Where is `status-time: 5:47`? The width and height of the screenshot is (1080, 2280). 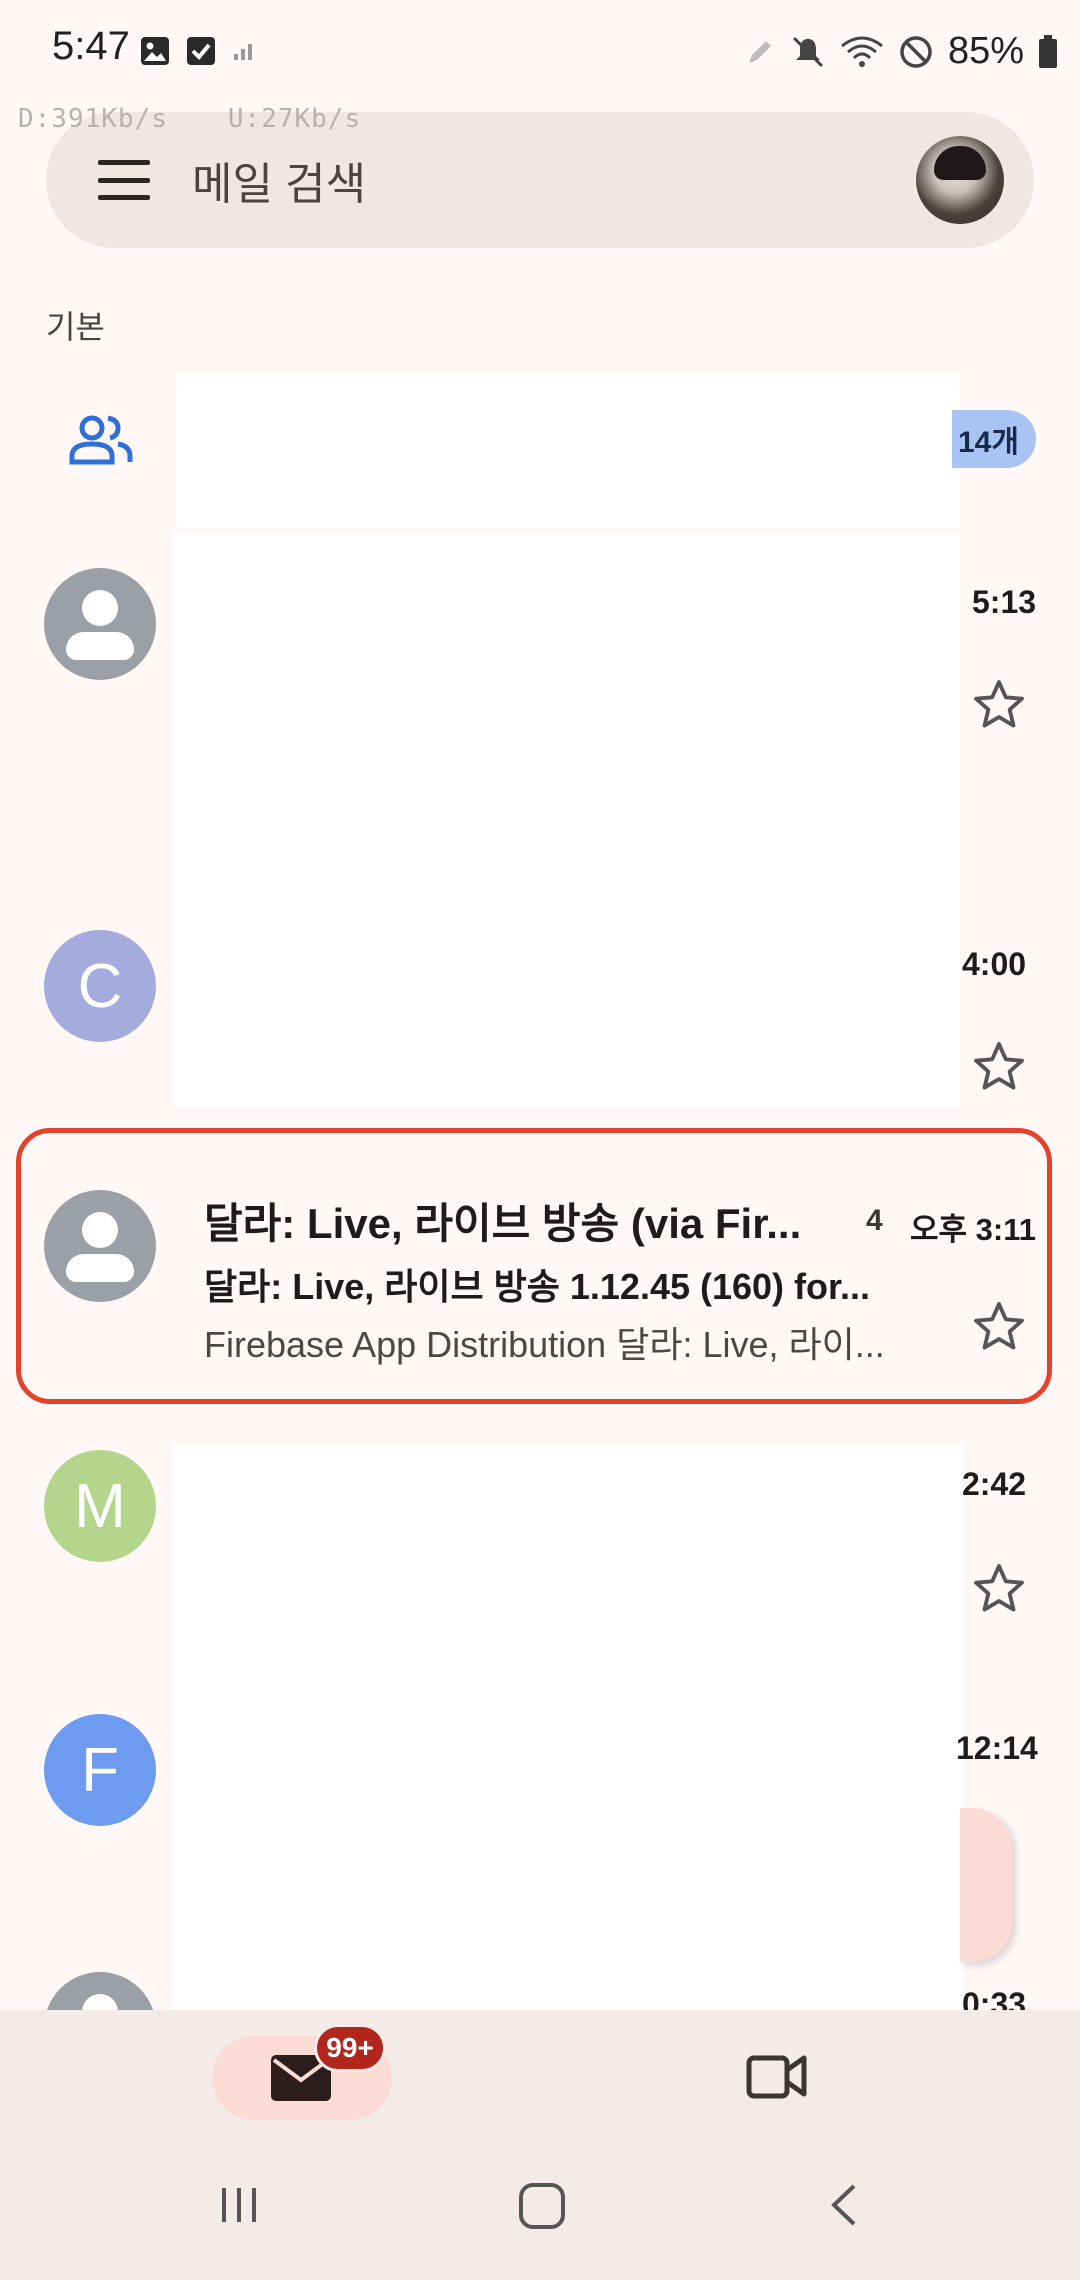 status-time: 5:47 is located at coordinates (91, 46).